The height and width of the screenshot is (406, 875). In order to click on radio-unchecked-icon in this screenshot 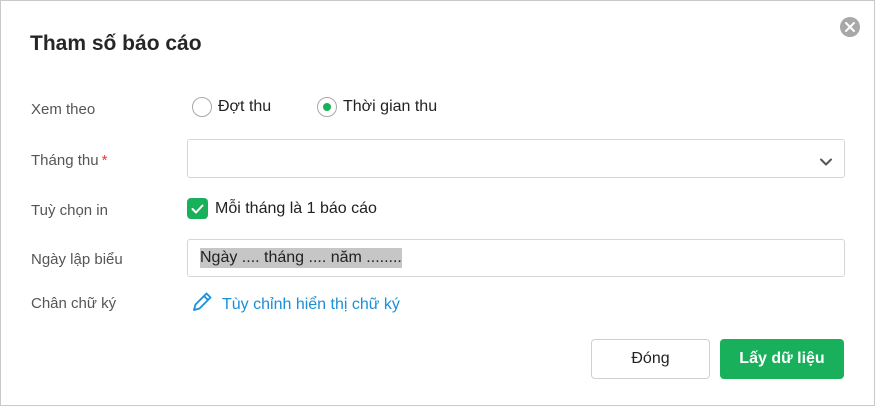, I will do `click(202, 107)`.